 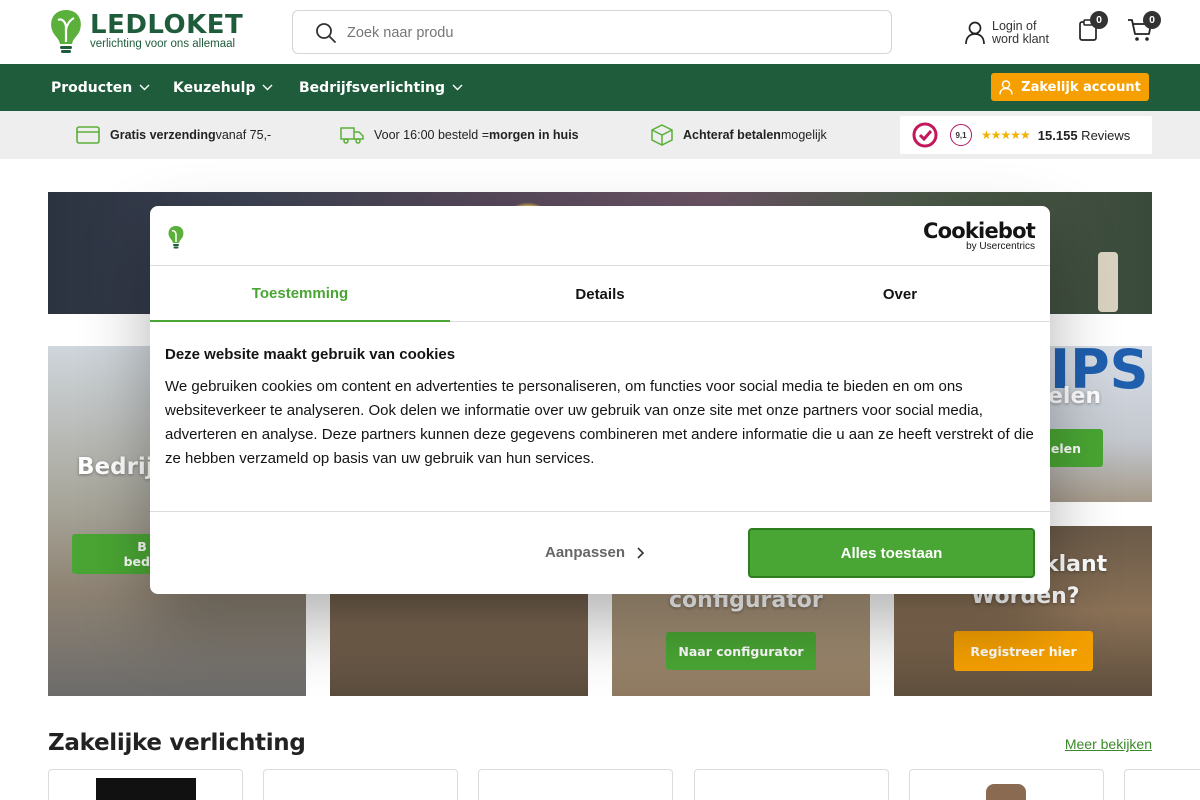 What do you see at coordinates (1020, 39) in the screenshot?
I see `login-line-2: word klant` at bounding box center [1020, 39].